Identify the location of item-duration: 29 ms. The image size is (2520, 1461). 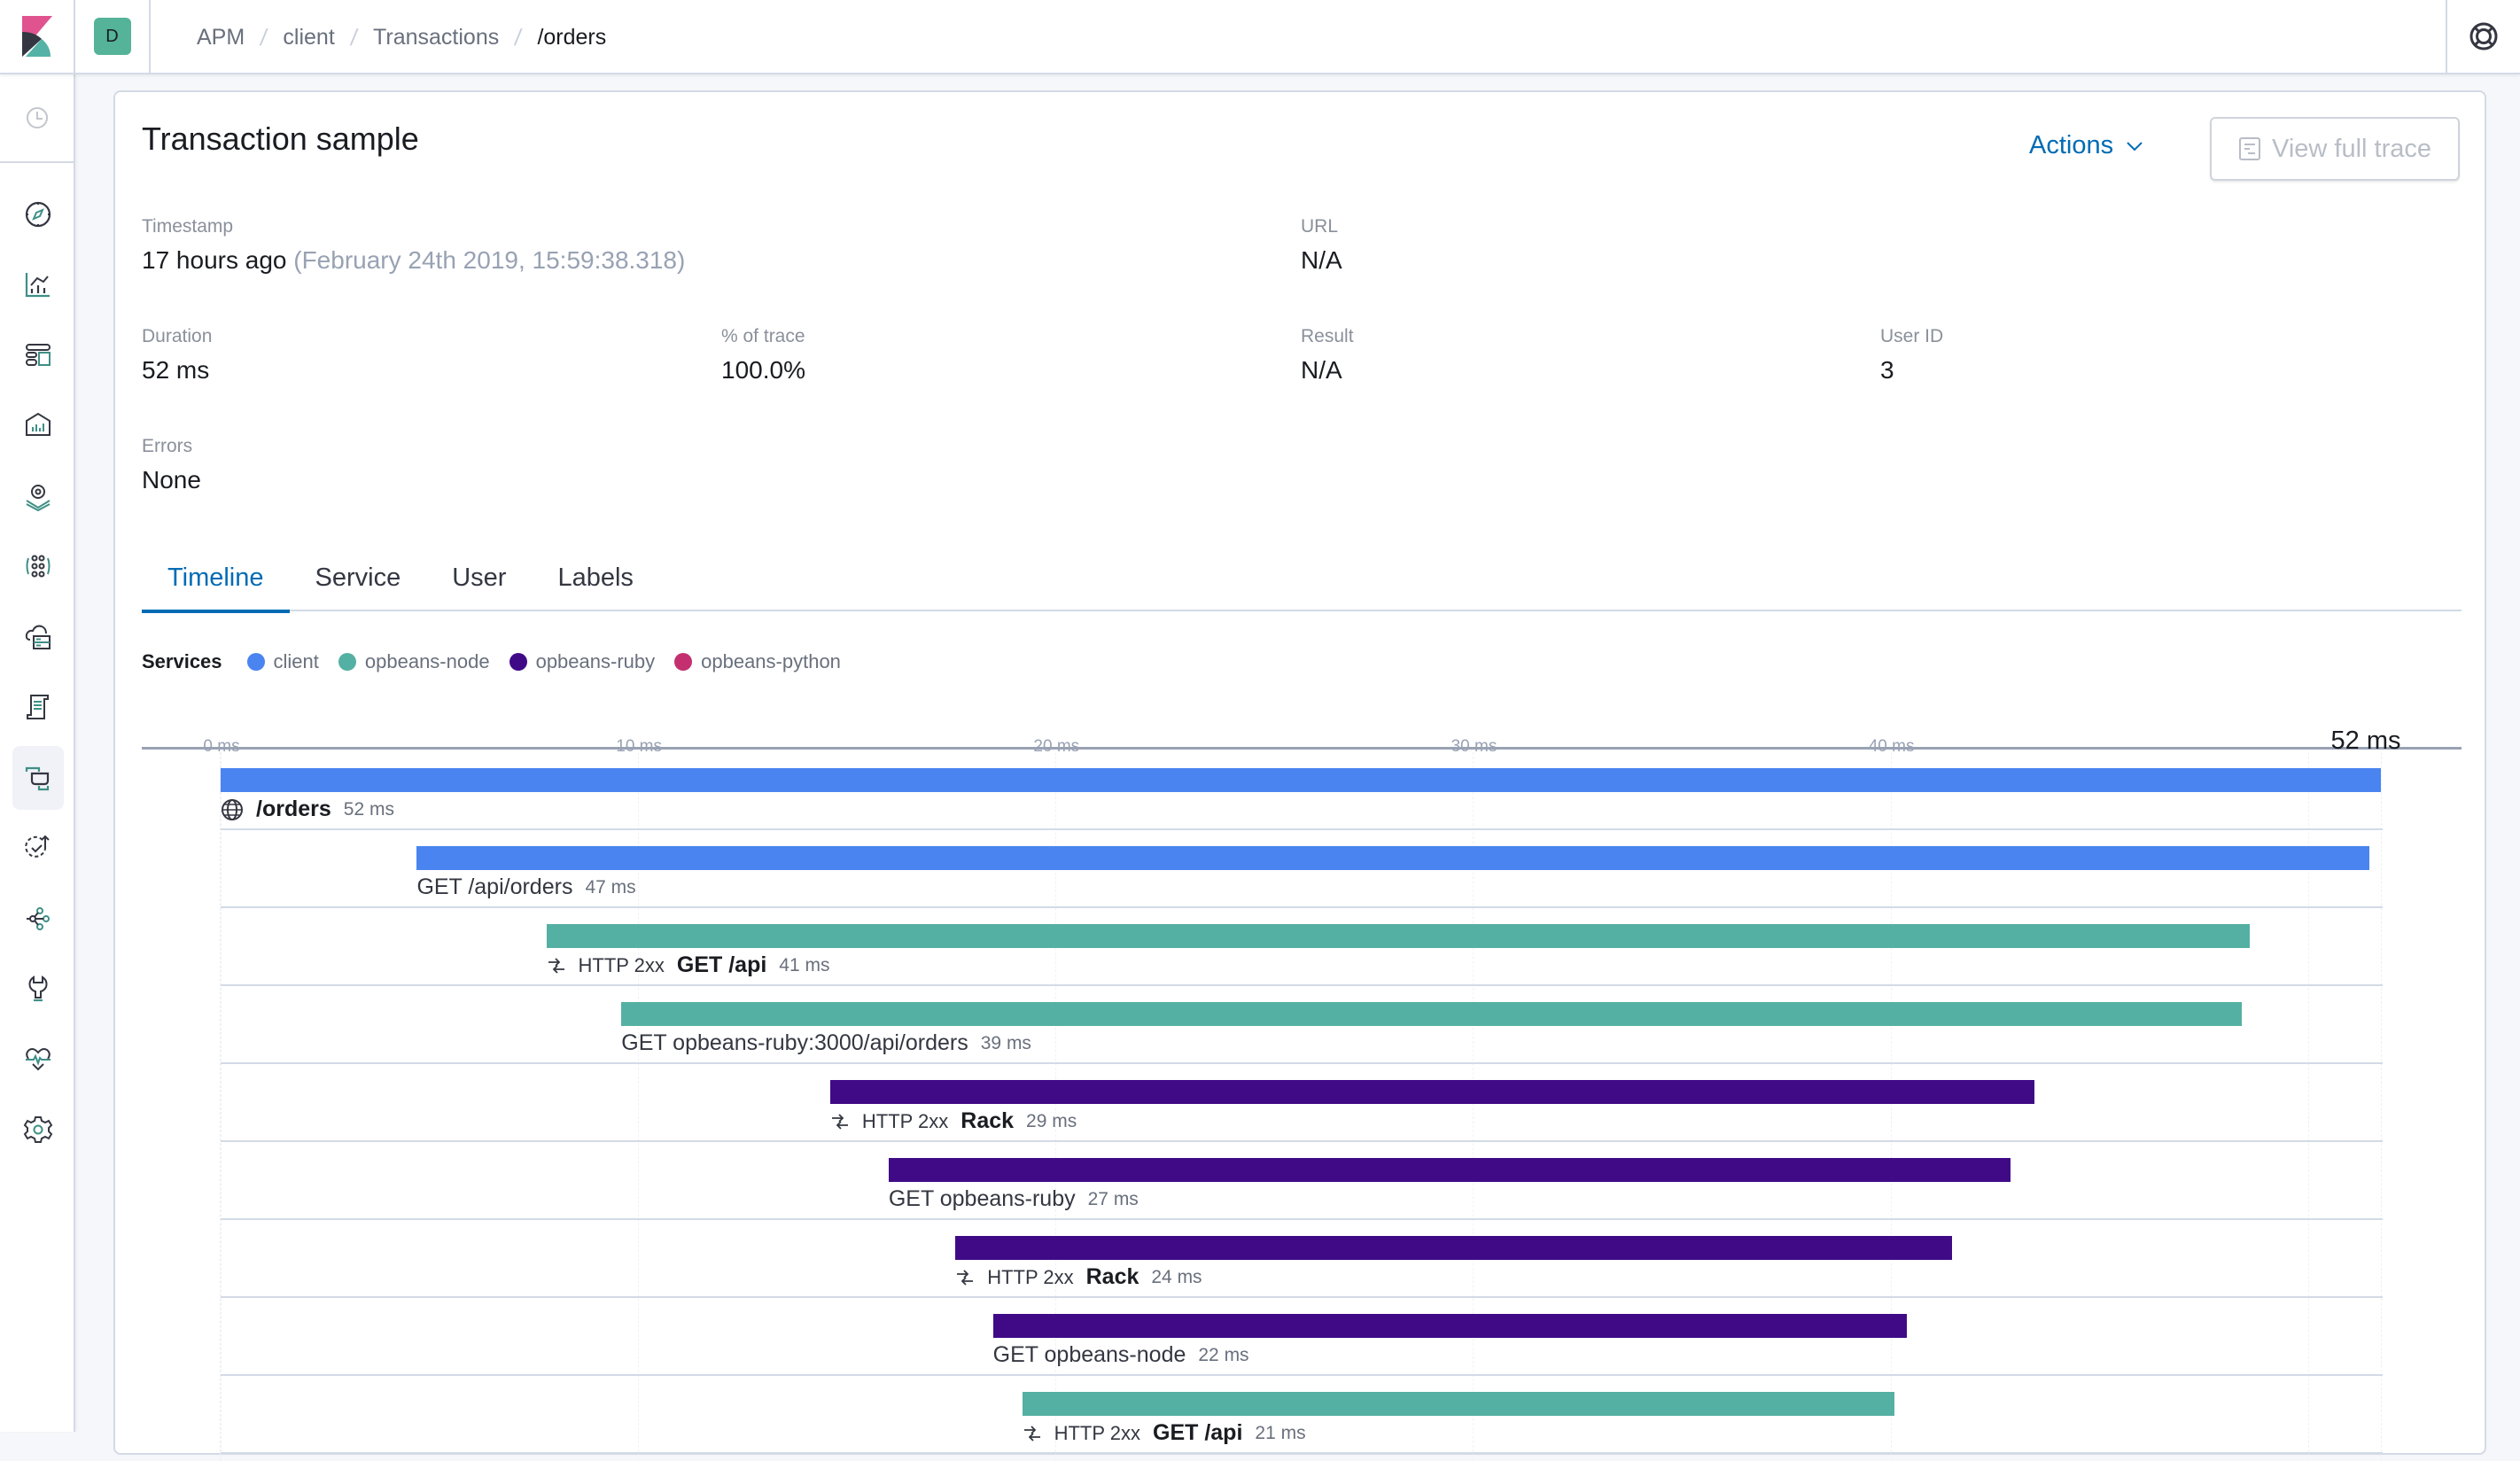
(1051, 1120).